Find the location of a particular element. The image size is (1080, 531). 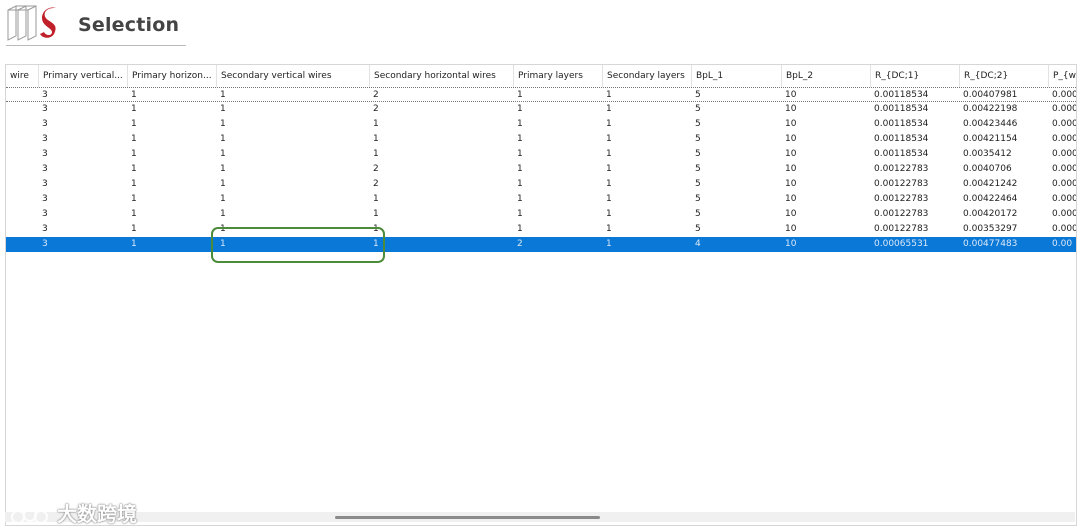

table-cell: 0.00407981 is located at coordinates (990, 95).